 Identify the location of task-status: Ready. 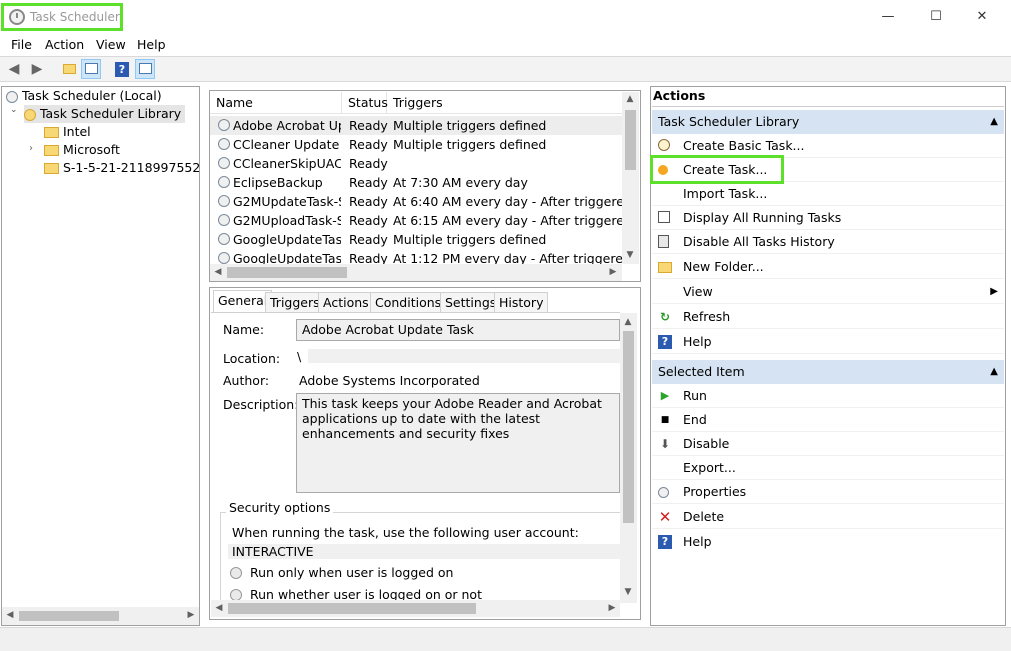
(368, 125).